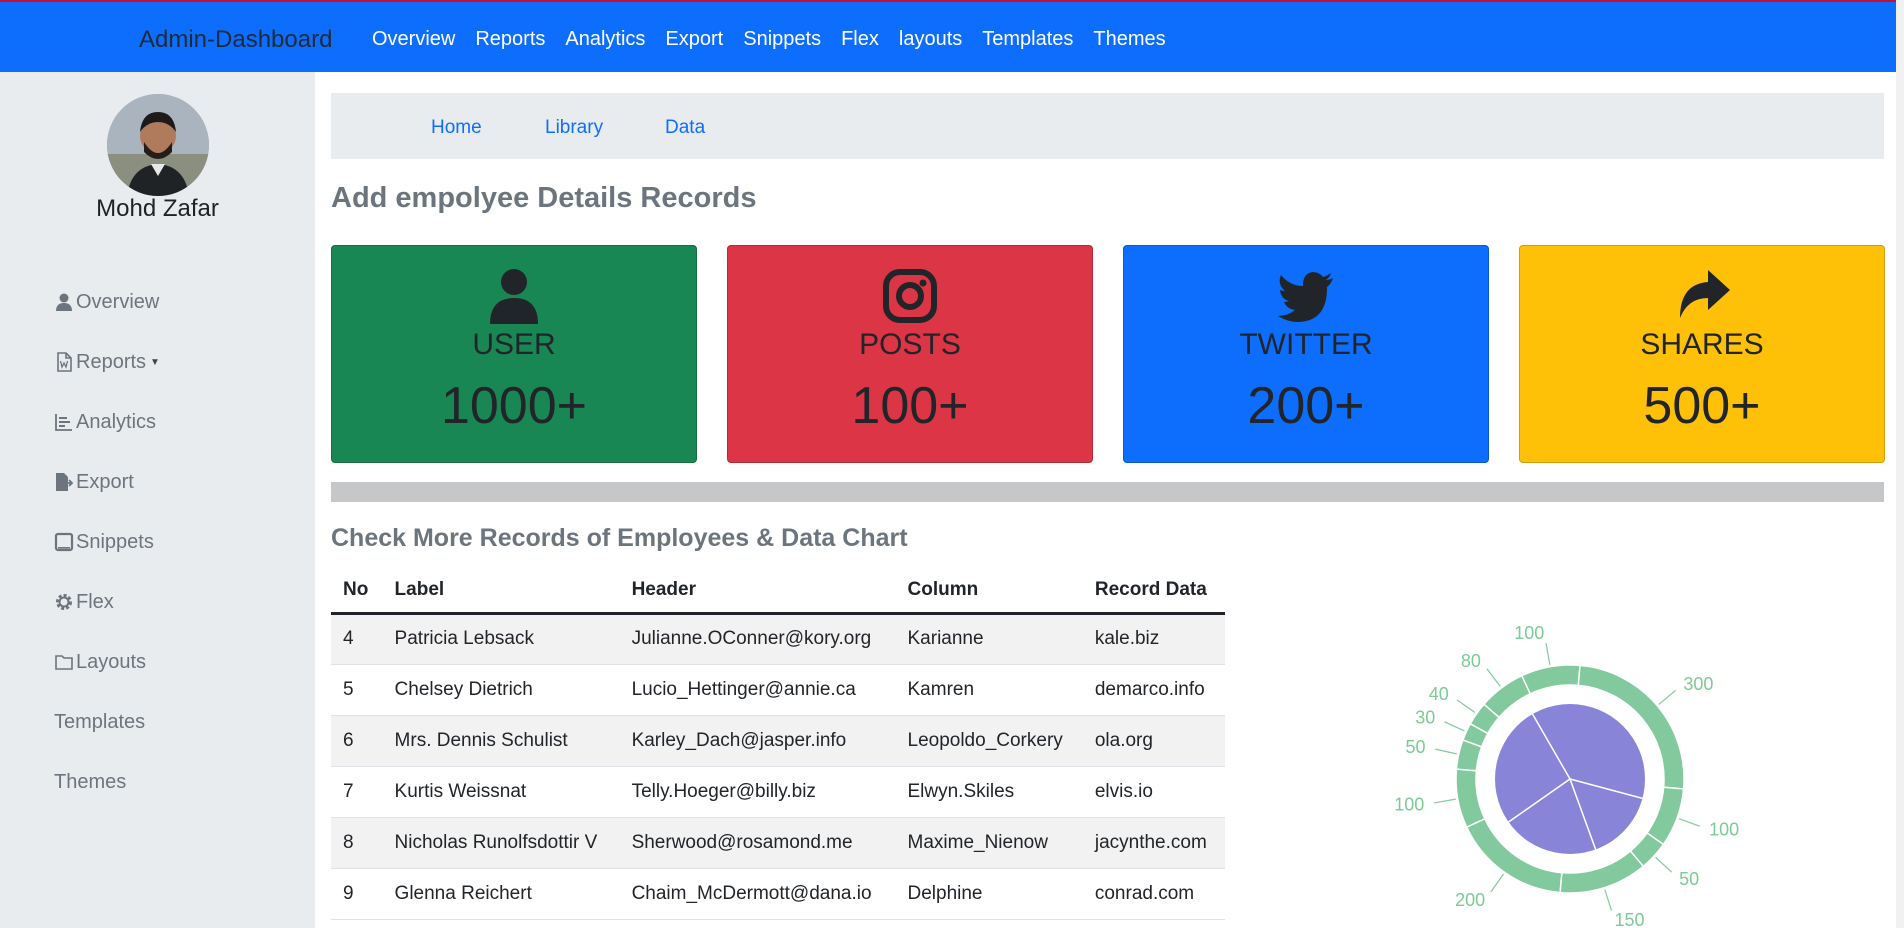 This screenshot has width=1904, height=928. What do you see at coordinates (357, 690) in the screenshot?
I see `table-cell: 5` at bounding box center [357, 690].